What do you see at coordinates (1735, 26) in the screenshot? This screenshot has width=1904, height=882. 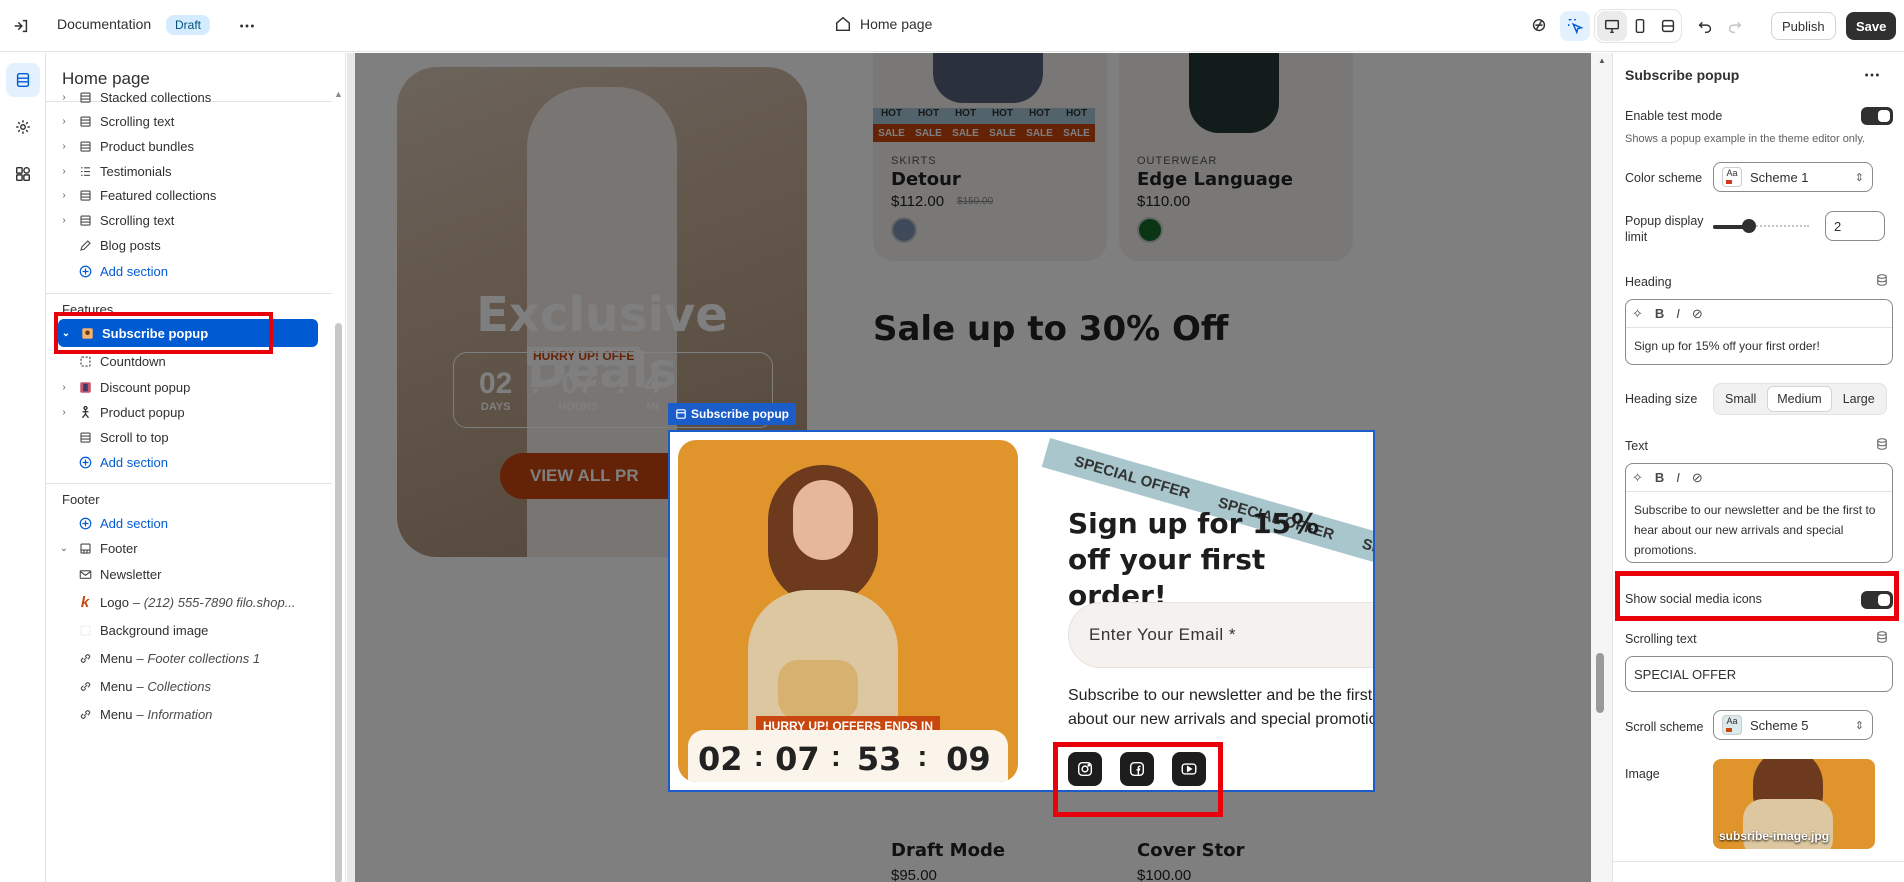 I see `redo-icon` at bounding box center [1735, 26].